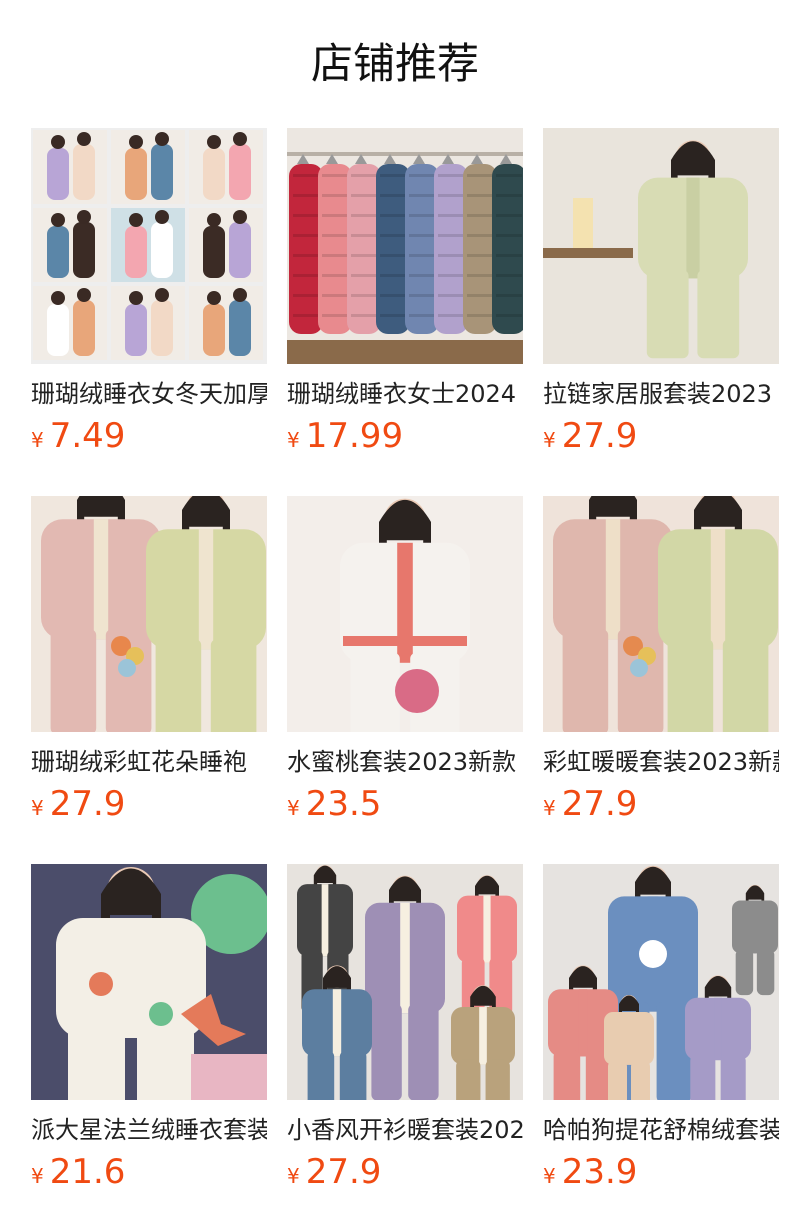 The height and width of the screenshot is (1232, 790). I want to click on product-card: 彩虹暖暖套装2023新款 ¥27.9, so click(661, 660).